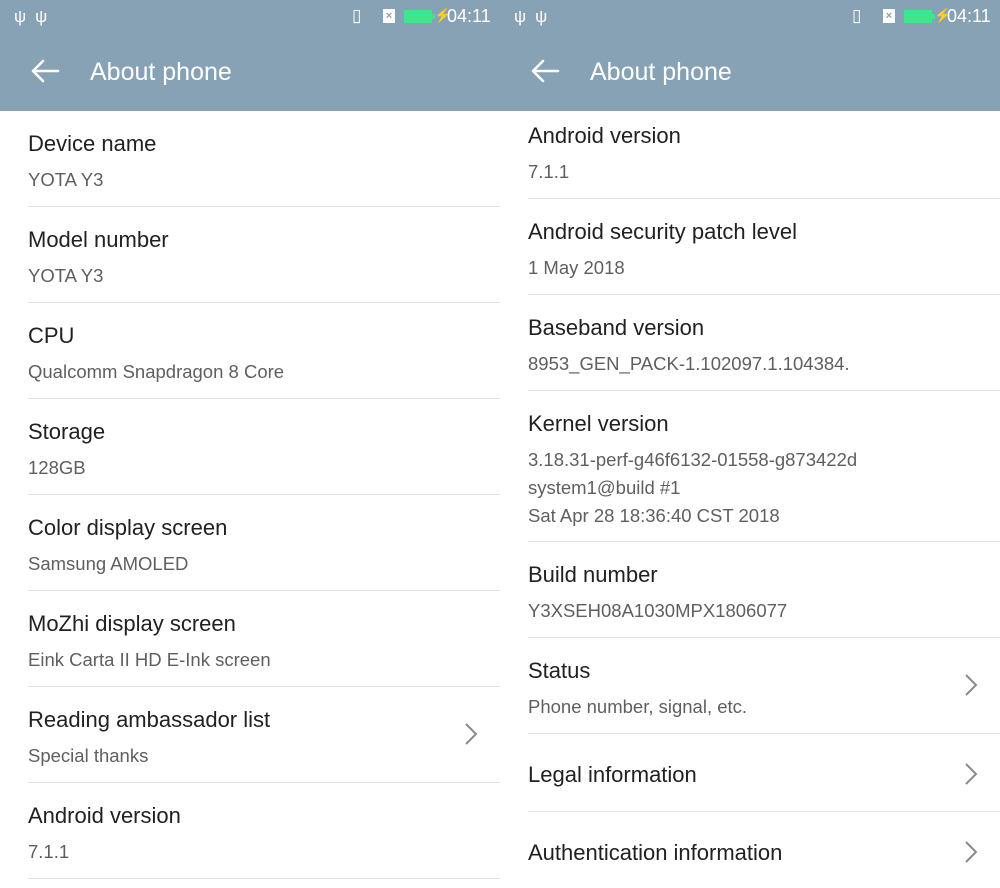  Describe the element at coordinates (654, 515) in the screenshot. I see `setting-value-line: Sat Apr 28 18:36:40 CST 2018` at that location.